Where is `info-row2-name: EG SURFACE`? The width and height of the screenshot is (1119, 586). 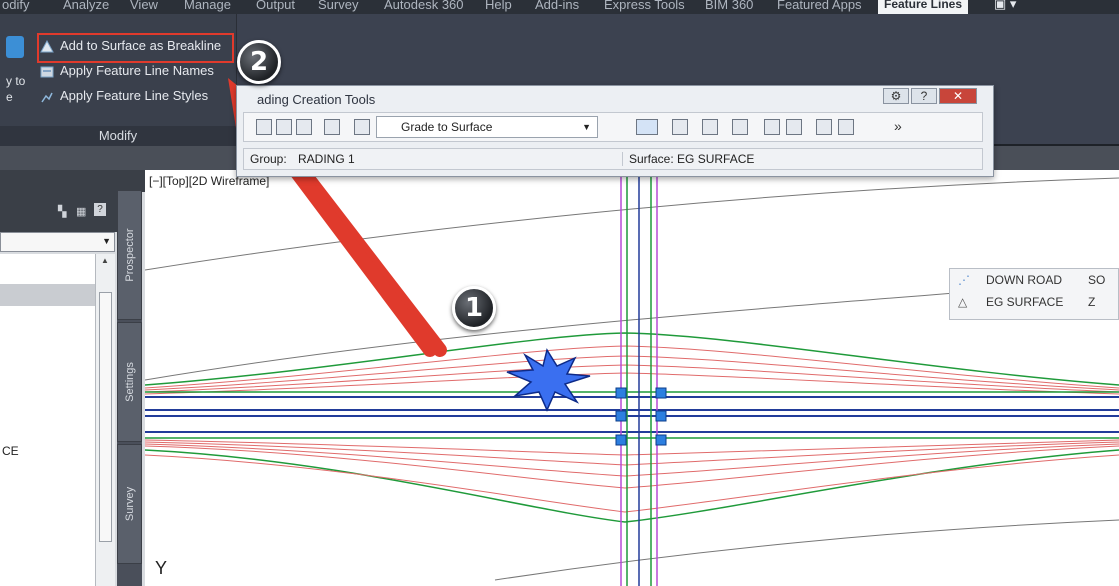 info-row2-name: EG SURFACE is located at coordinates (1025, 302).